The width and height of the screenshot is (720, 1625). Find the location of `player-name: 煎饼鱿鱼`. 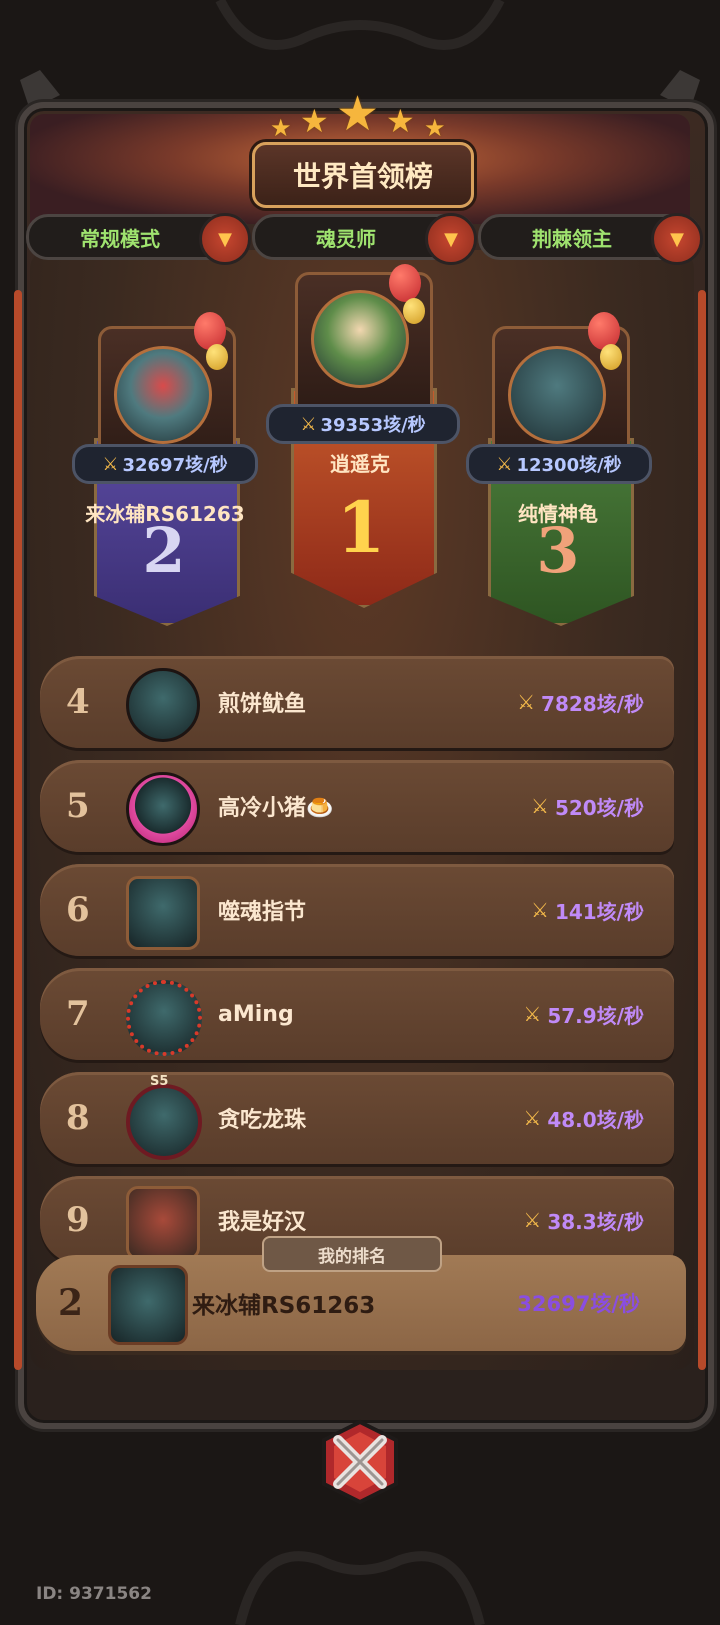

player-name: 煎饼鱿鱼 is located at coordinates (262, 704).